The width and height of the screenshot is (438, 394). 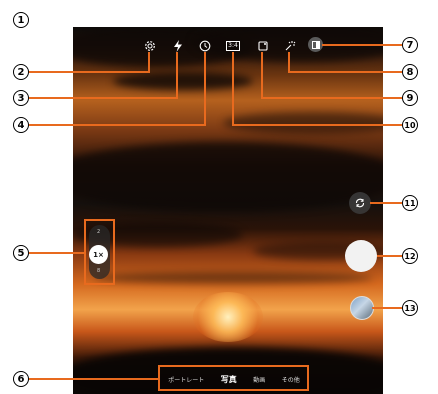 I want to click on gallery-thumbnail, so click(x=362, y=308).